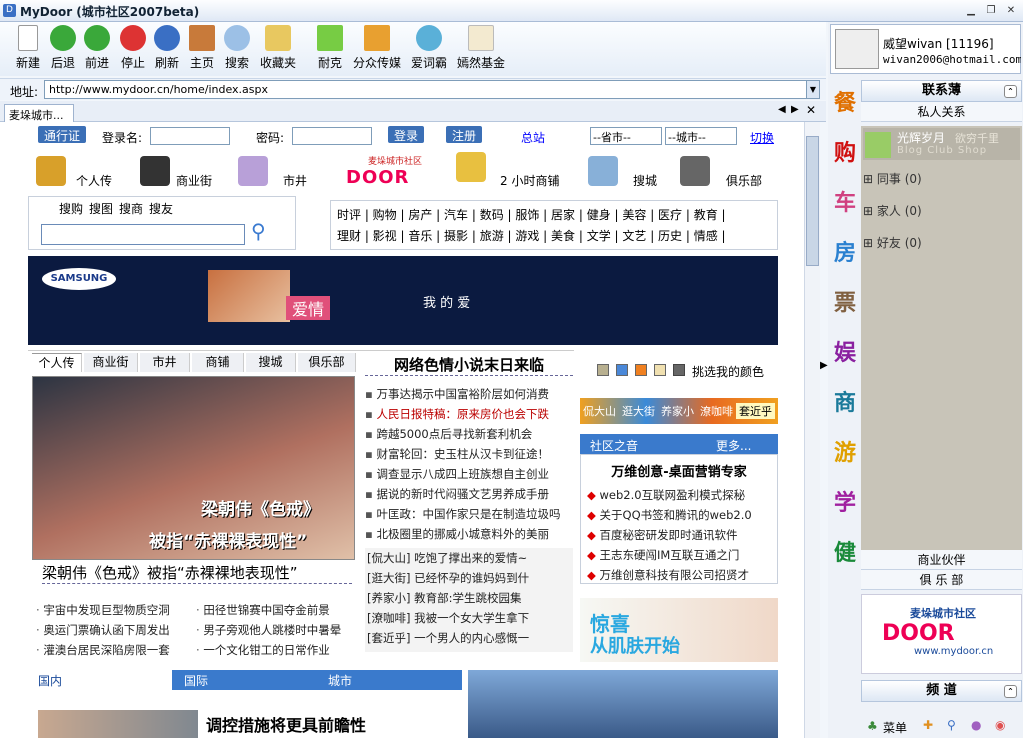  I want to click on samsung-banner-ad: SAMSUNG 爱情 我 的 爱, so click(403, 300).